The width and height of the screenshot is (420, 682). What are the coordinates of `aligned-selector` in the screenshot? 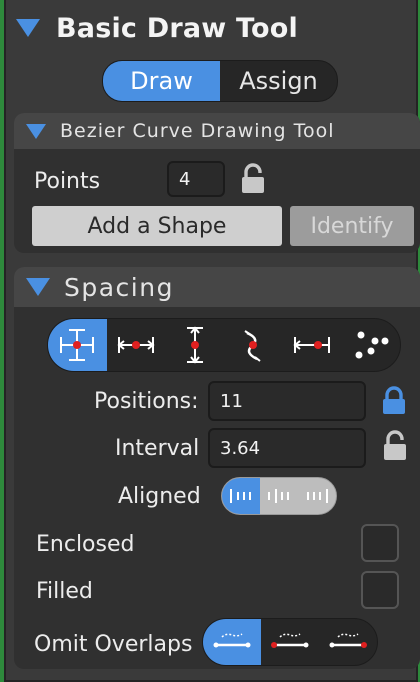 It's located at (279, 496).